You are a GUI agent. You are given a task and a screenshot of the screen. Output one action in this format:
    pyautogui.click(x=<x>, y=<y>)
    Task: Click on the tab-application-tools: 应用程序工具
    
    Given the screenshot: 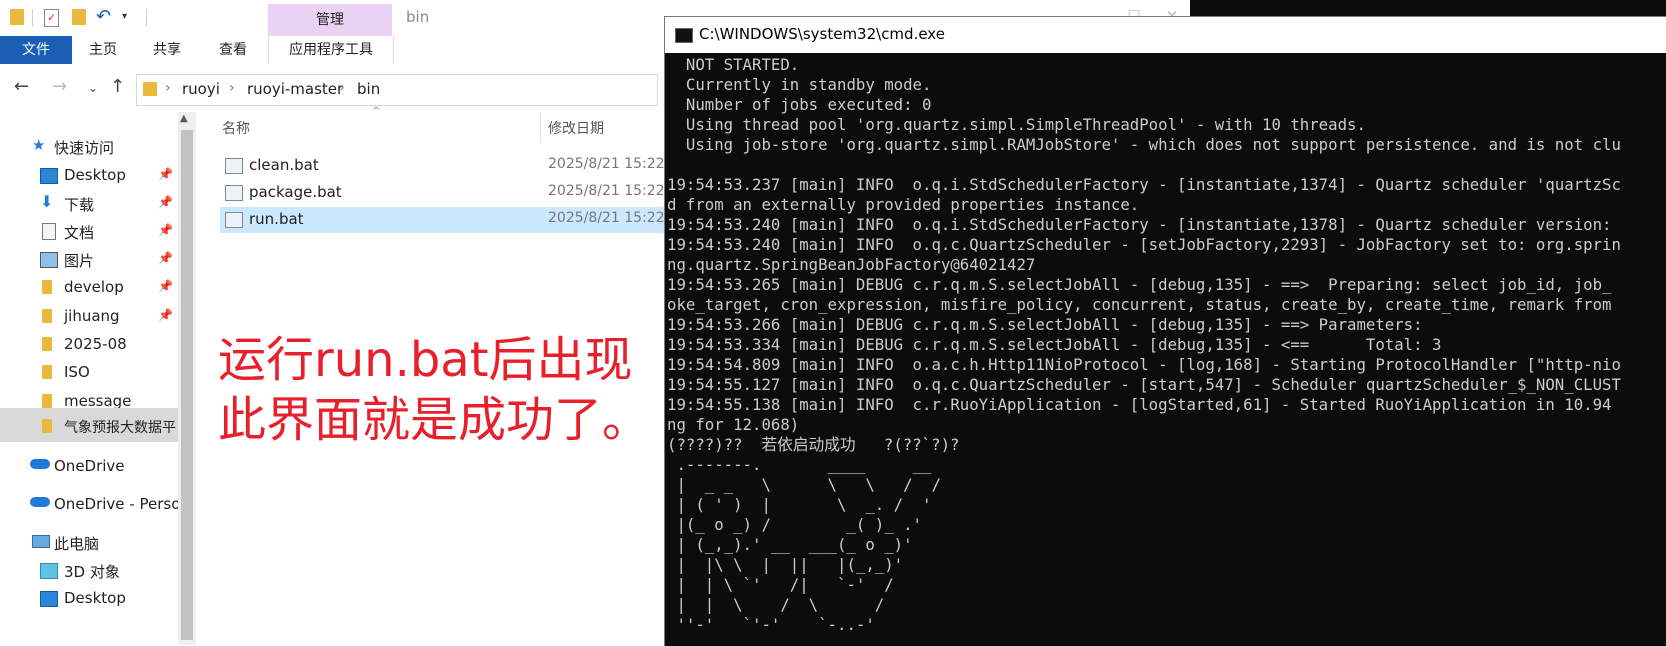 What is the action you would take?
    pyautogui.click(x=331, y=50)
    